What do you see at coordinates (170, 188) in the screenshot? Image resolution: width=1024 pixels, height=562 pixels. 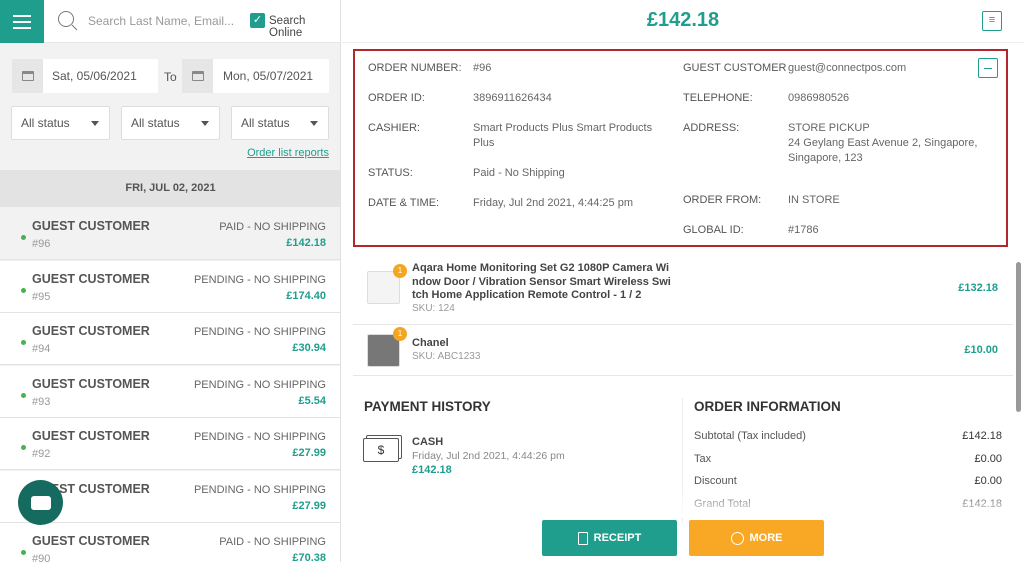 I see `day-header: FRI, JUL 02, 2021` at bounding box center [170, 188].